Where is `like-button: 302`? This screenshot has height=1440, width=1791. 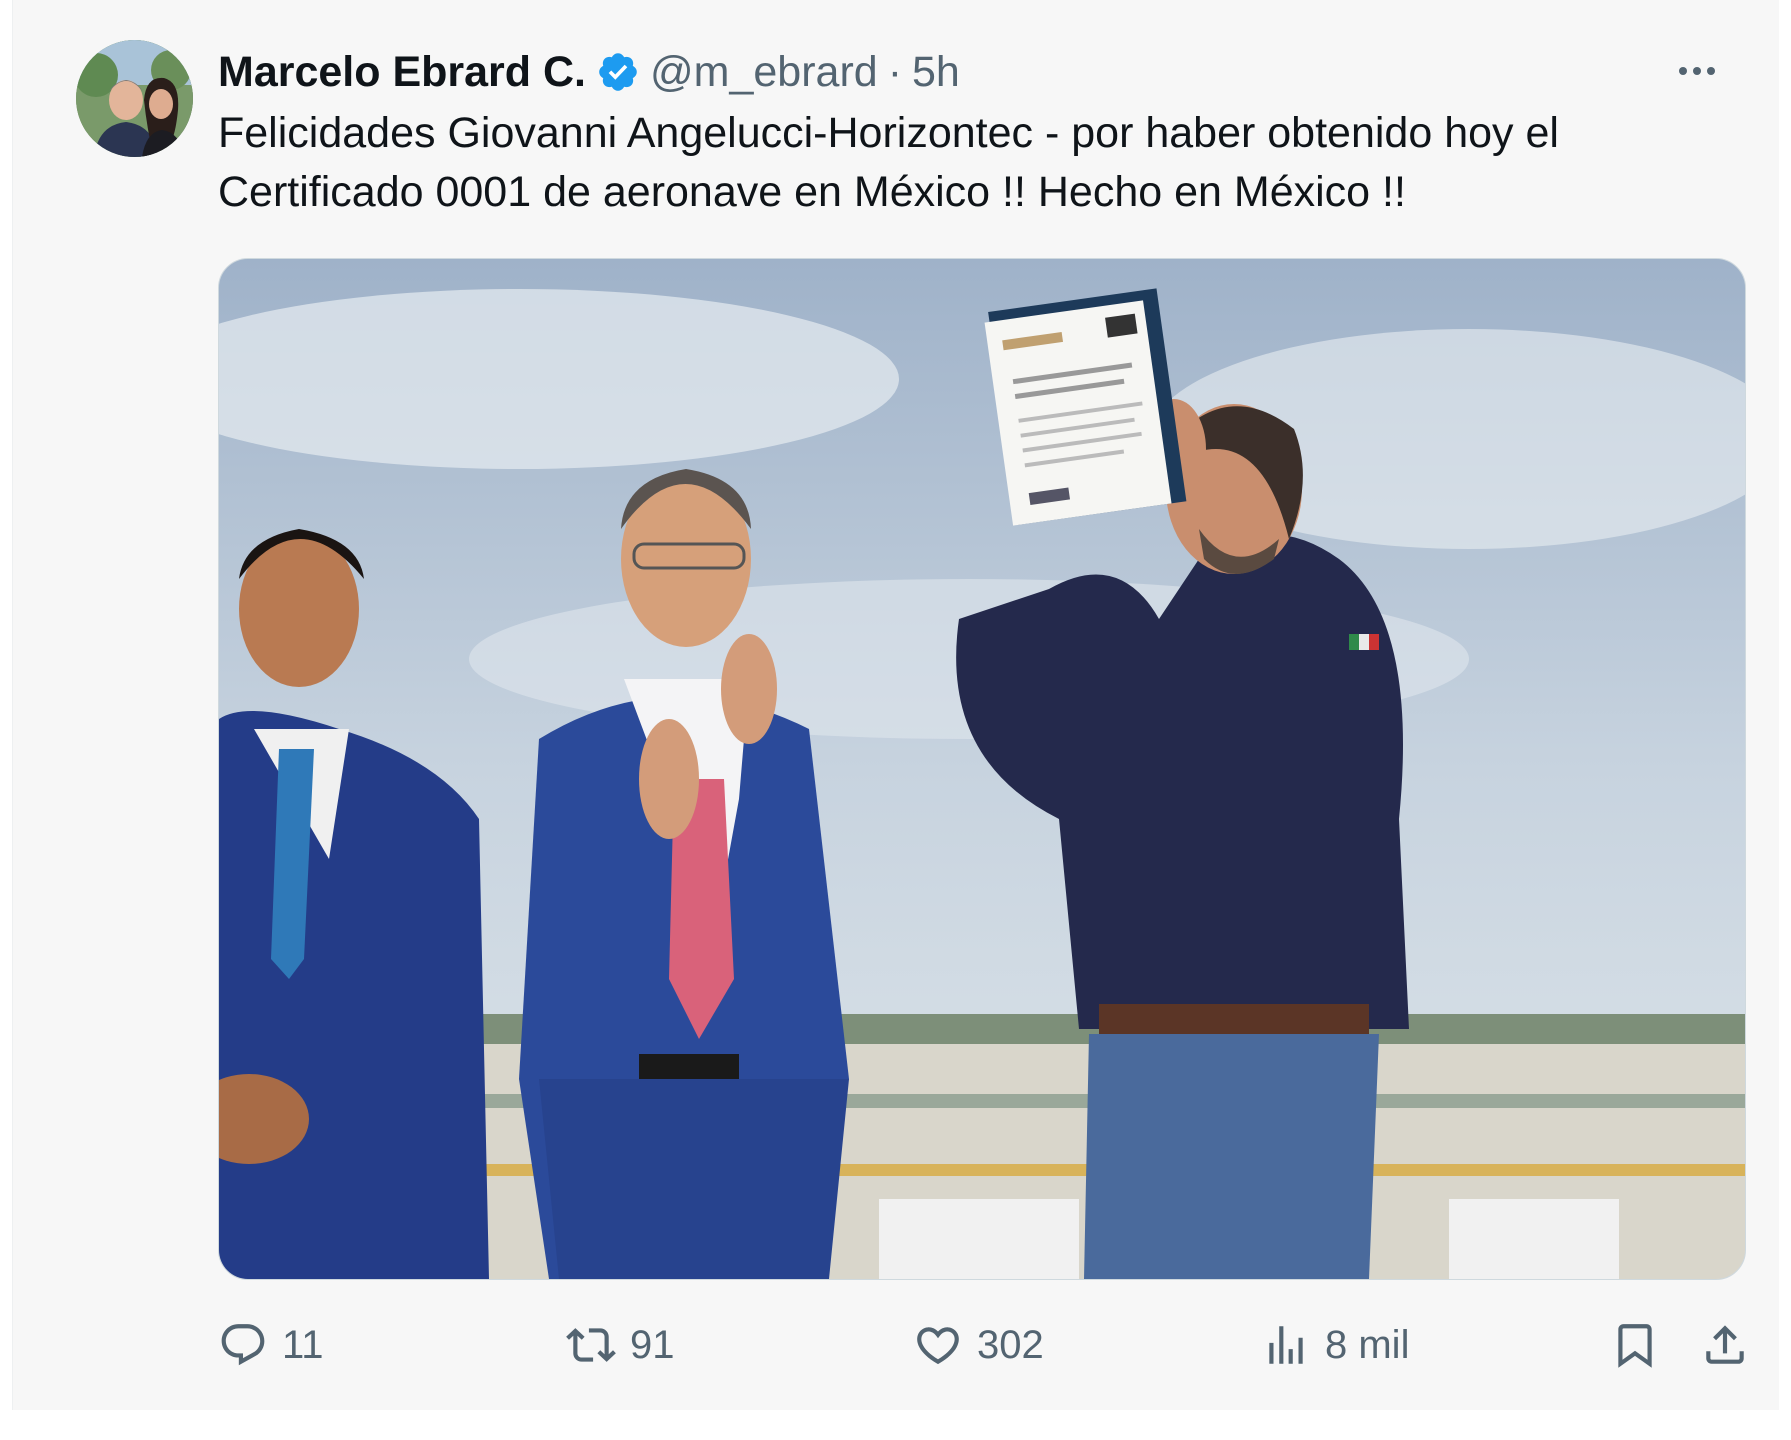
like-button: 302 is located at coordinates (978, 1345).